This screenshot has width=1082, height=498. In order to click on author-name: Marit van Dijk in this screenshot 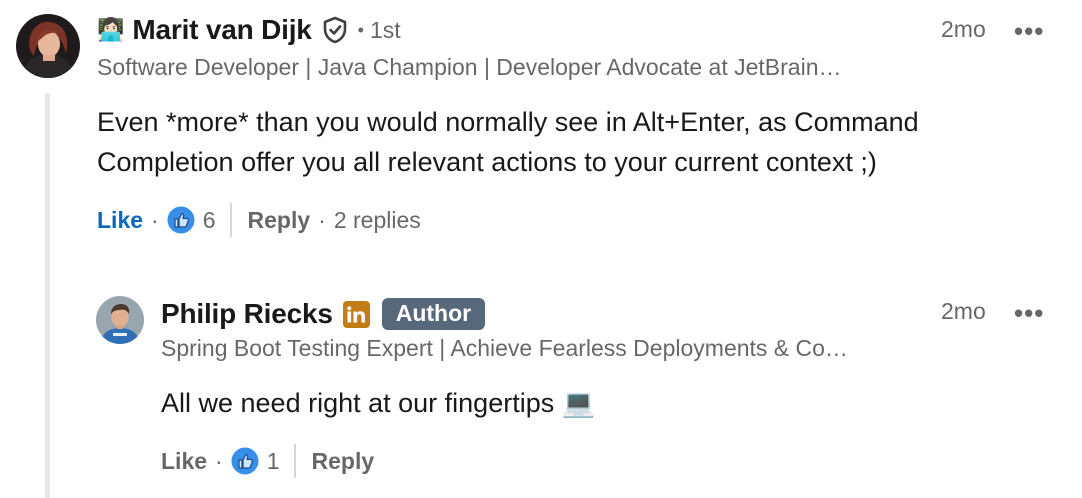, I will do `click(221, 30)`.